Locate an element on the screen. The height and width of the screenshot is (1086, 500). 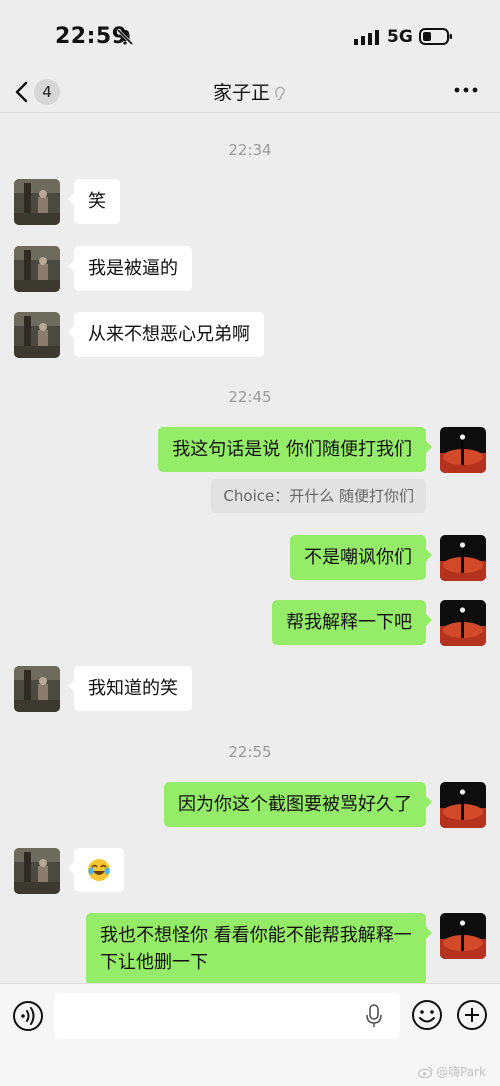
sent-message-bubble: 我这句话是说 你们随便打我们 is located at coordinates (295, 449).